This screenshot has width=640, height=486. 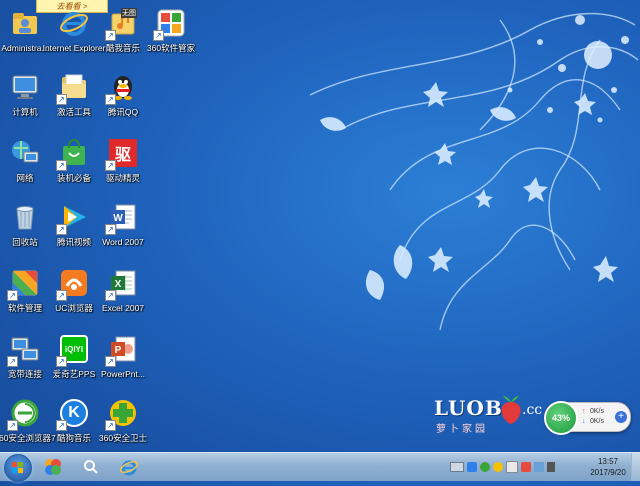 I want to click on taskbar-internet-explorer, so click(x=129, y=467).